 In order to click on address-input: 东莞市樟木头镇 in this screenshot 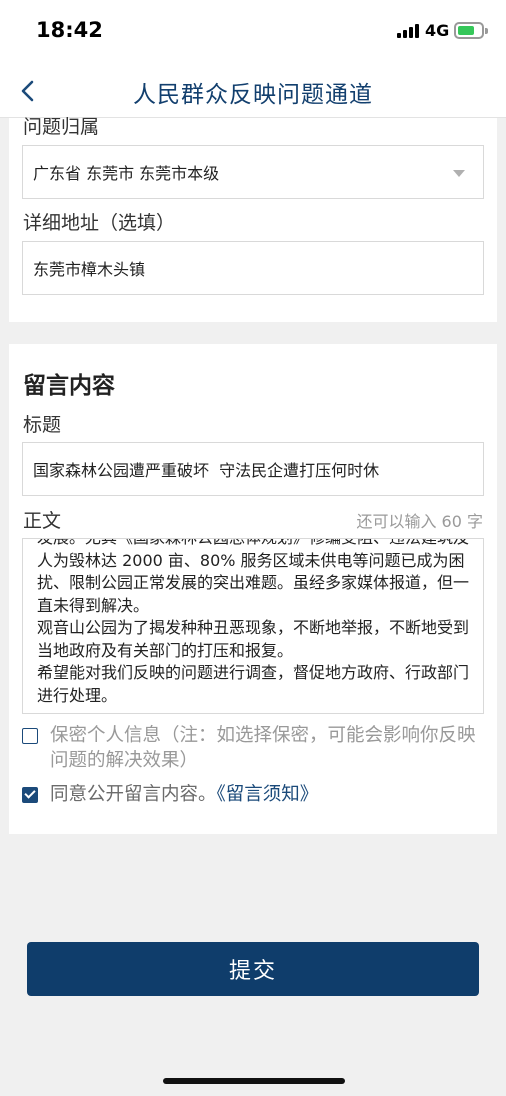, I will do `click(253, 268)`.